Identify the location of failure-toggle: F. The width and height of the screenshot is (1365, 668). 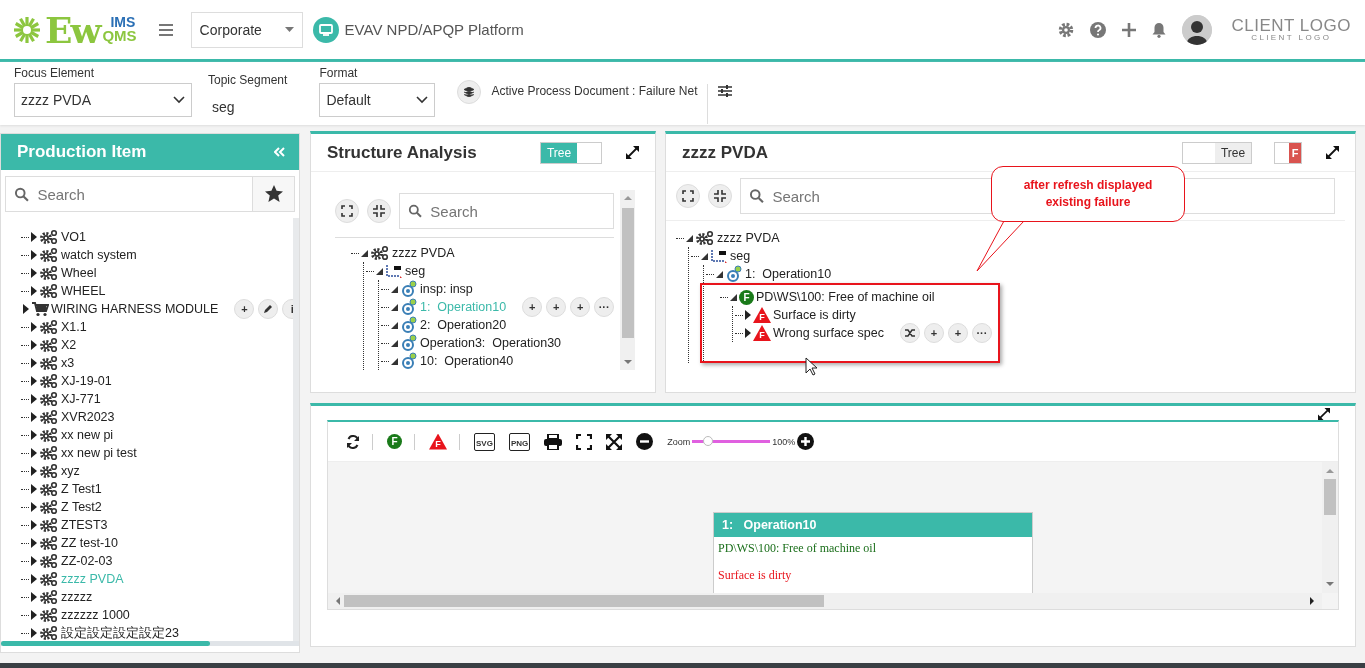
(1288, 152).